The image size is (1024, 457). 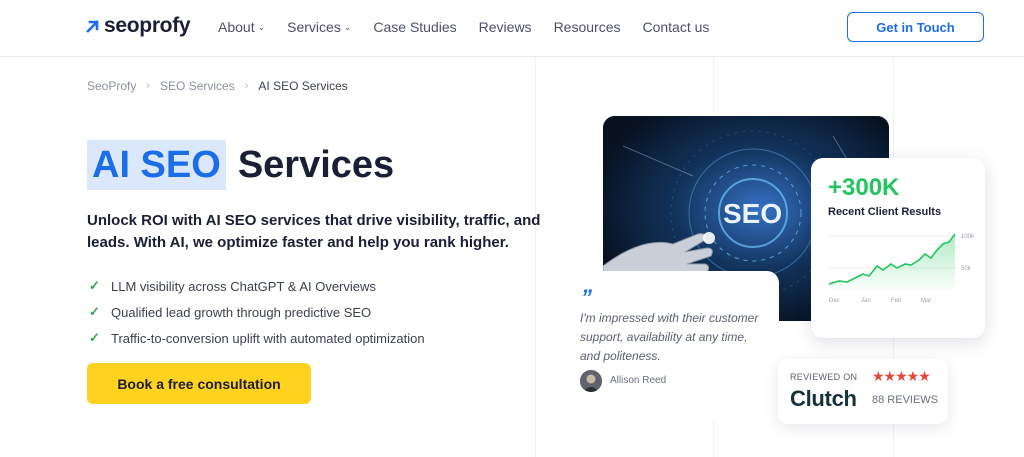 I want to click on title-rest: Services, so click(x=316, y=164).